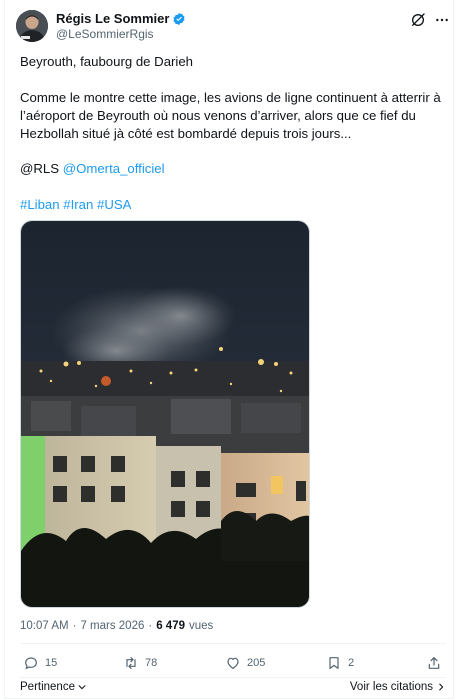 The image size is (458, 699). I want to click on more-options-icon, so click(442, 20).